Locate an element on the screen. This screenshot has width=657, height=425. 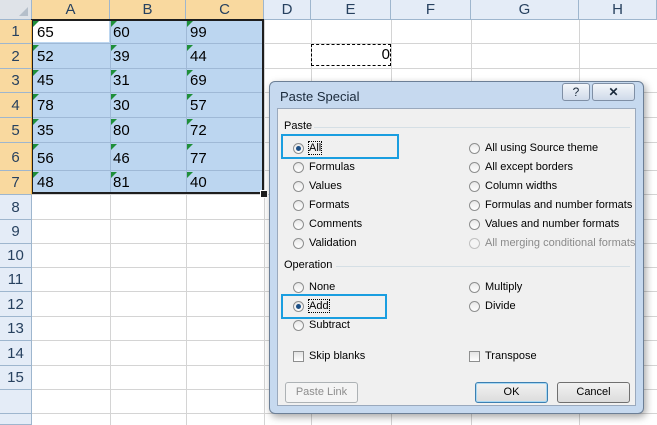
radio-paste-validation is located at coordinates (298, 243).